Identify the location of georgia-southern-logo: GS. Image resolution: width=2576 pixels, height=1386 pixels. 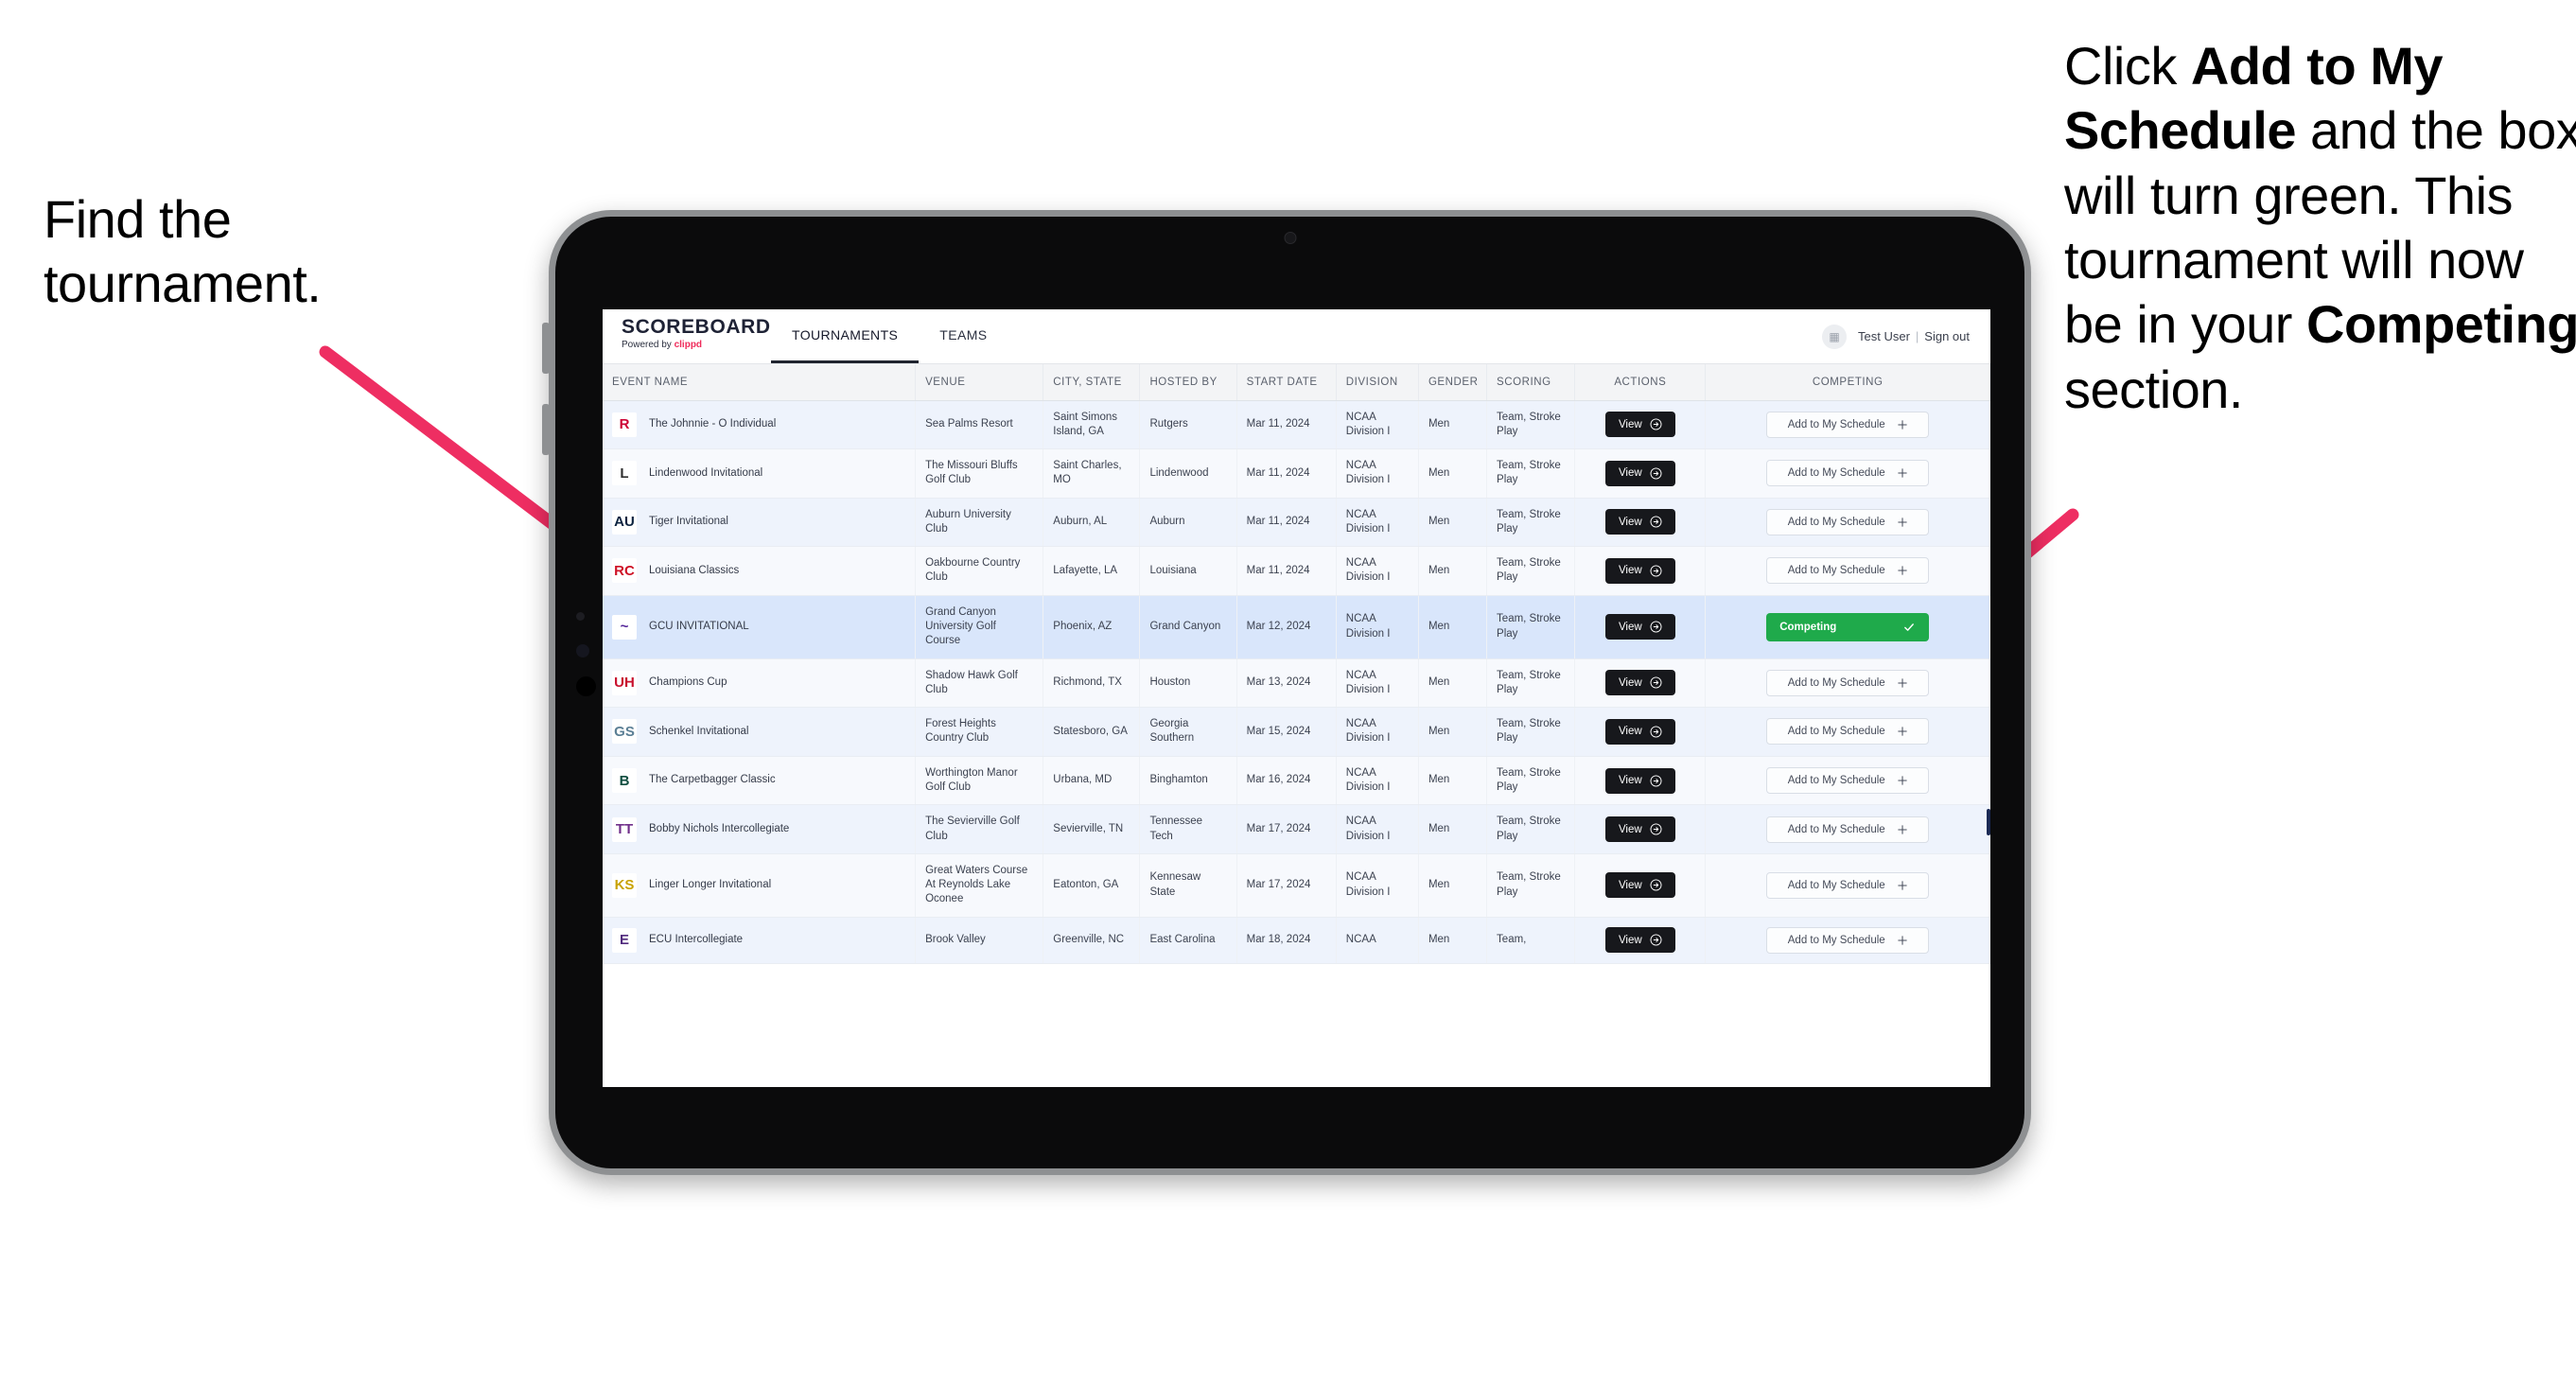
(625, 732).